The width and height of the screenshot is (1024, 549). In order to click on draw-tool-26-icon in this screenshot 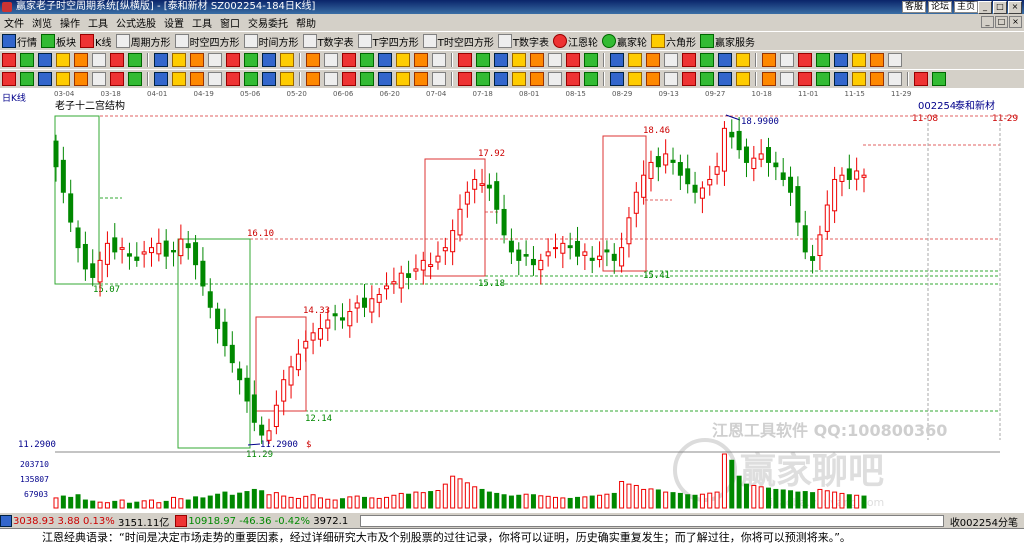, I will do `click(483, 60)`.